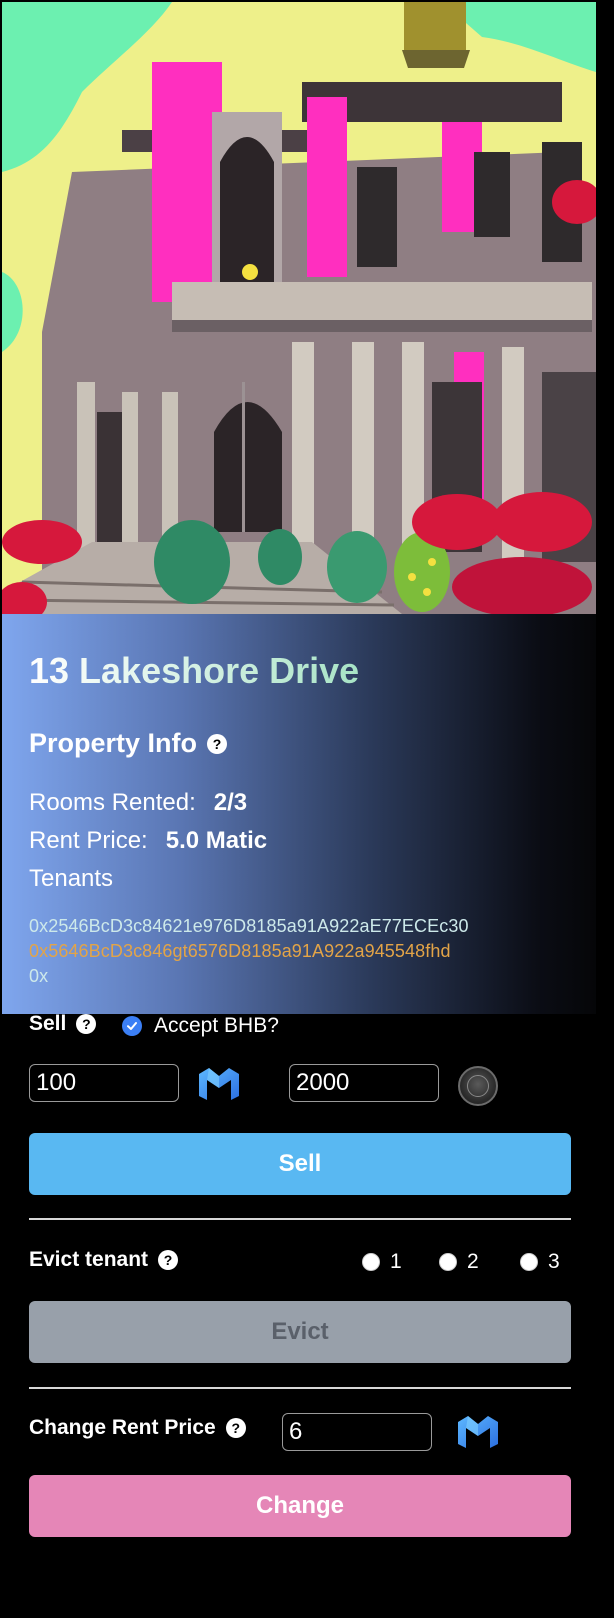 The image size is (614, 1618). What do you see at coordinates (132, 1026) in the screenshot?
I see `check-icon` at bounding box center [132, 1026].